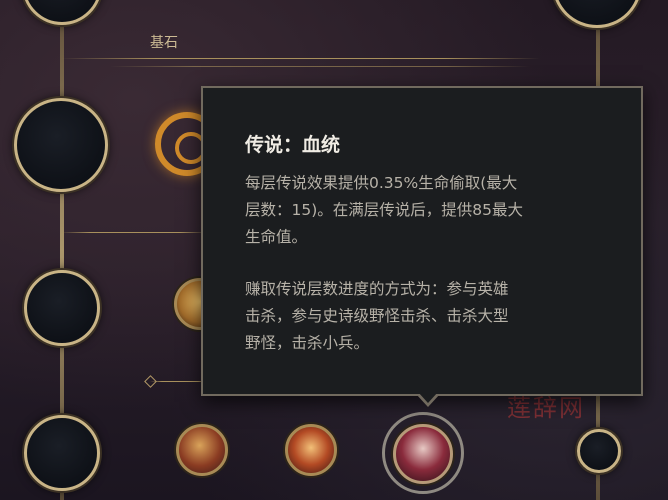  I want to click on right-rune-slot, so click(599, 451).